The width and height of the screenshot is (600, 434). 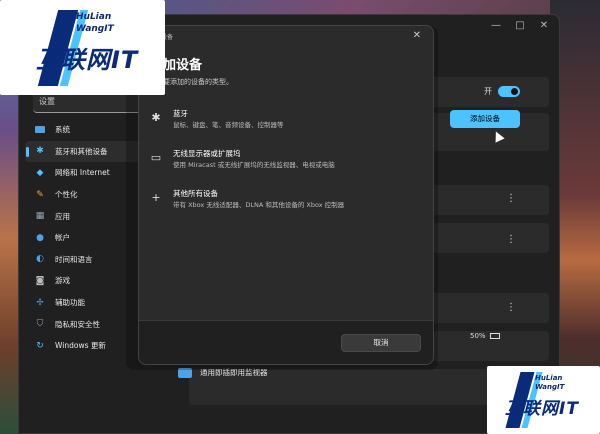 I want to click on sidebar-item-label: 网络和 Internet, so click(x=82, y=173).